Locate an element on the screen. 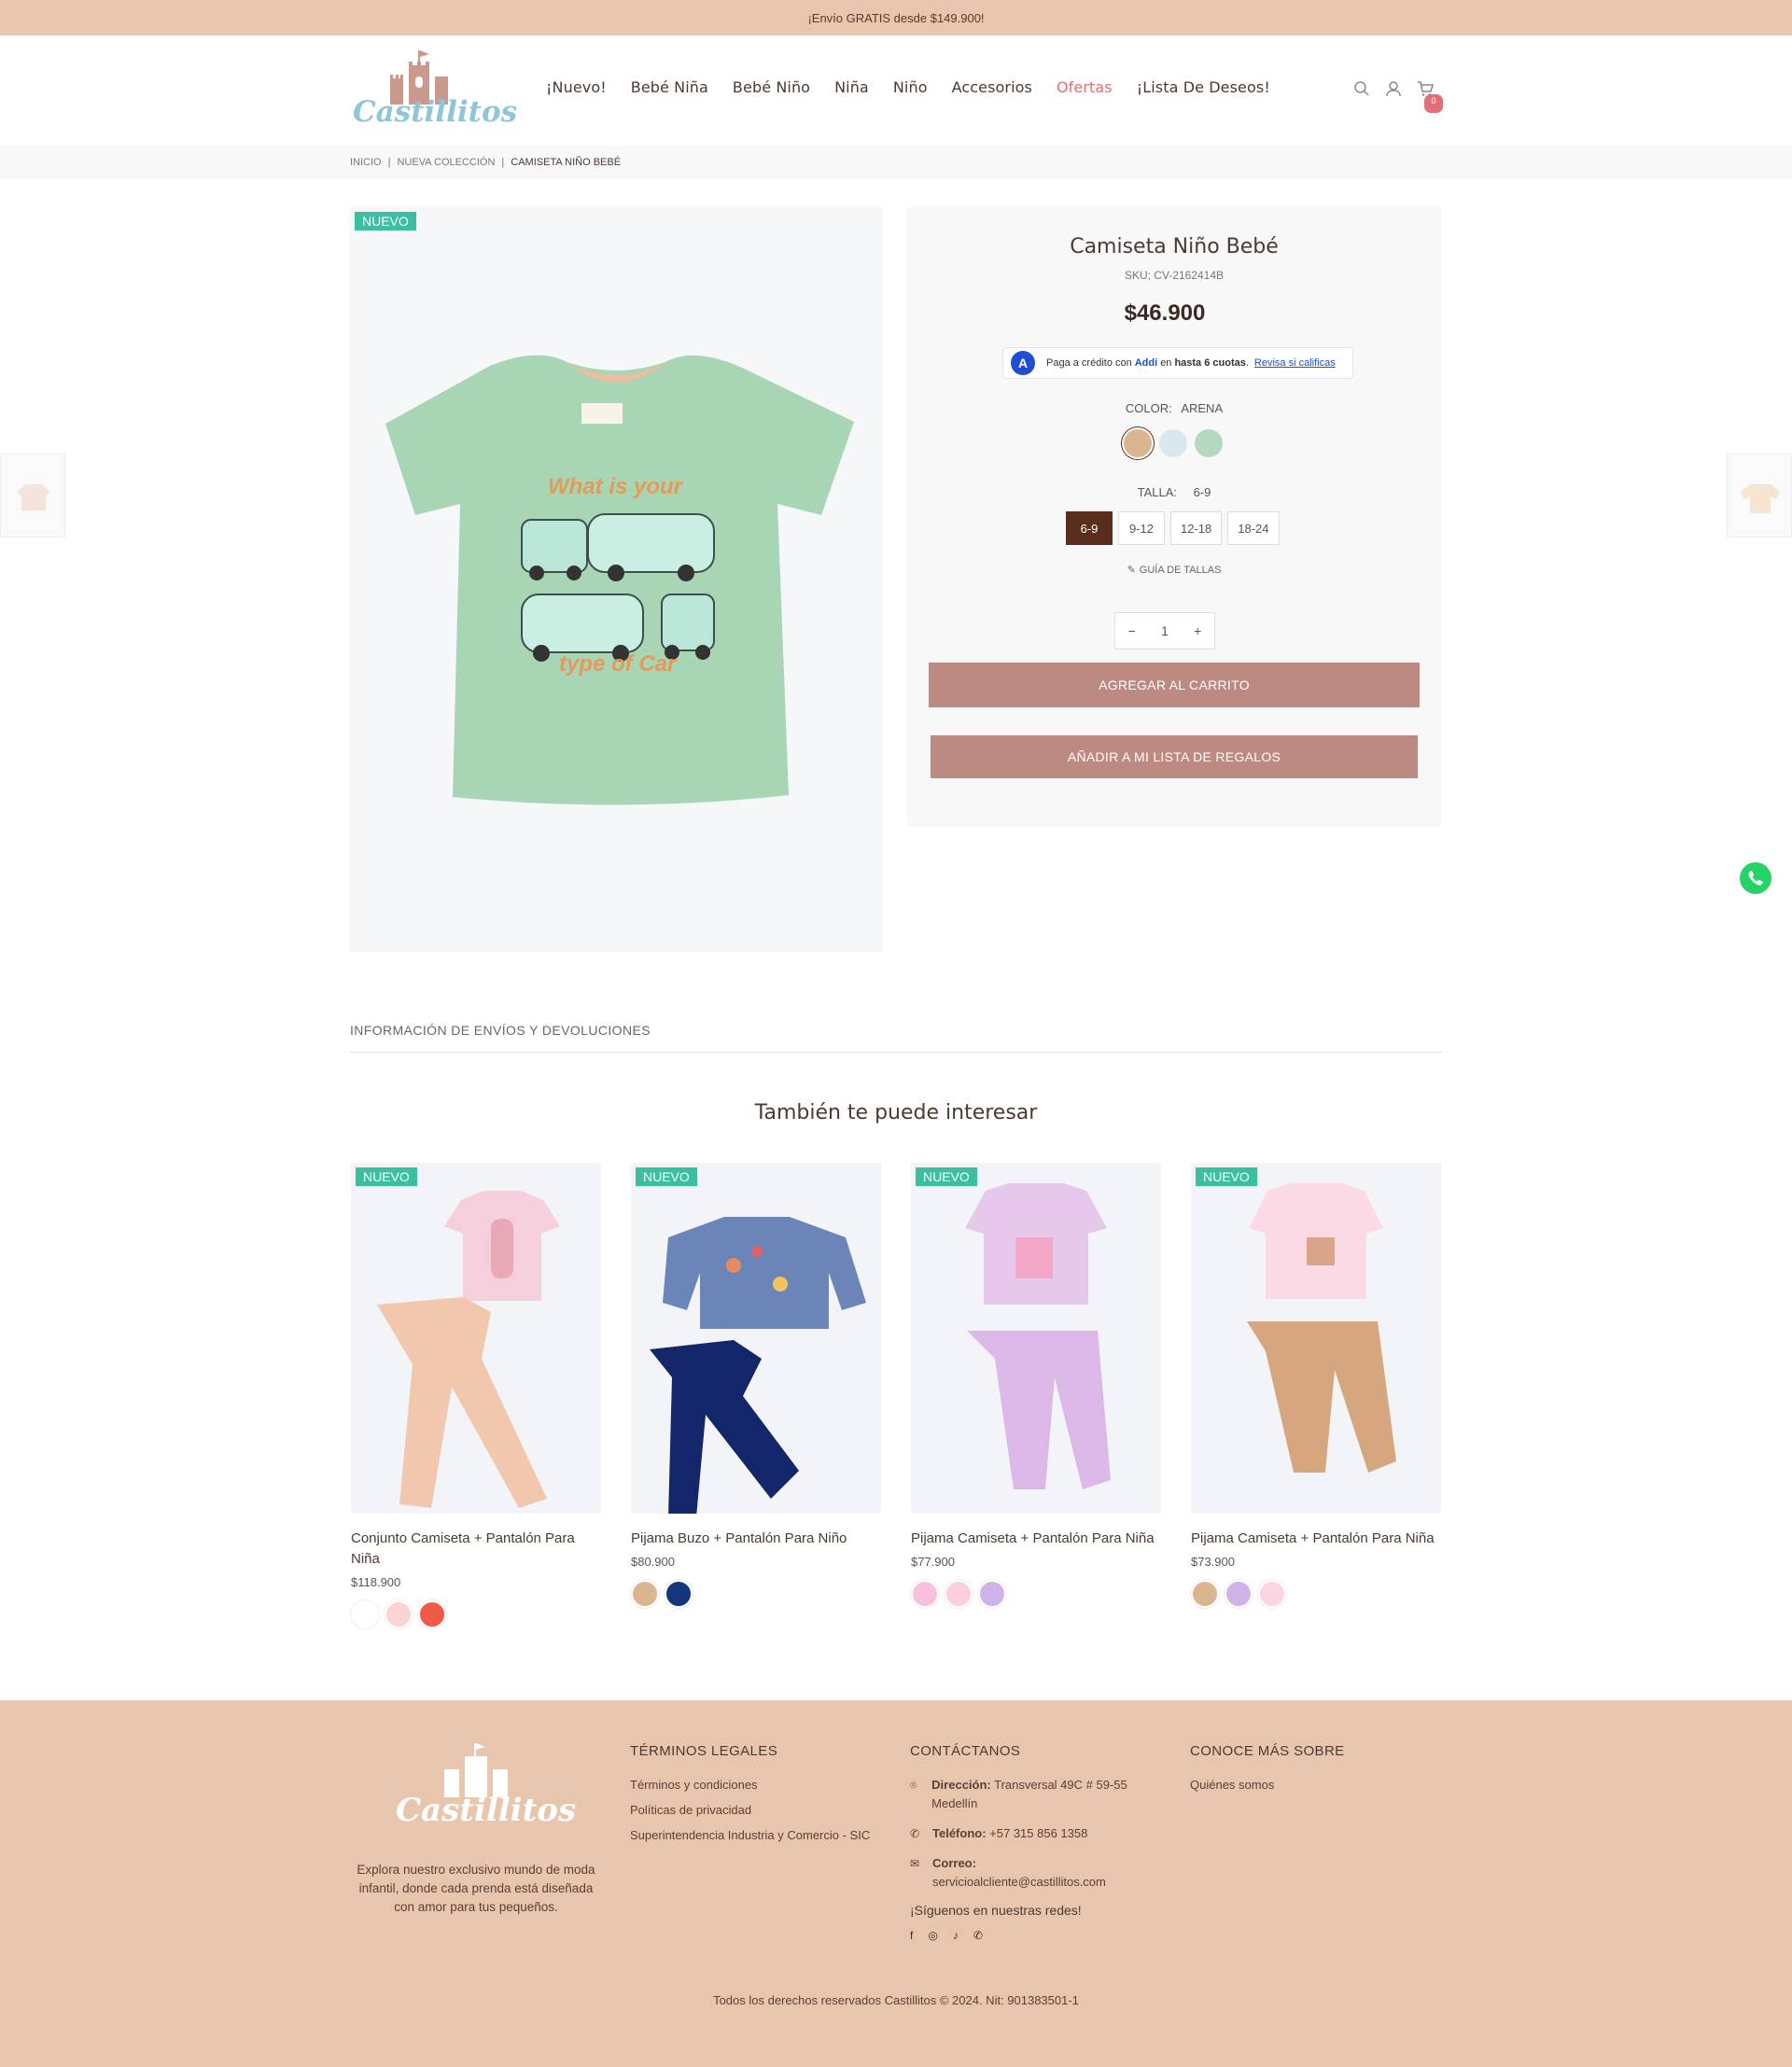  minus-icon: − is located at coordinates (1132, 630).